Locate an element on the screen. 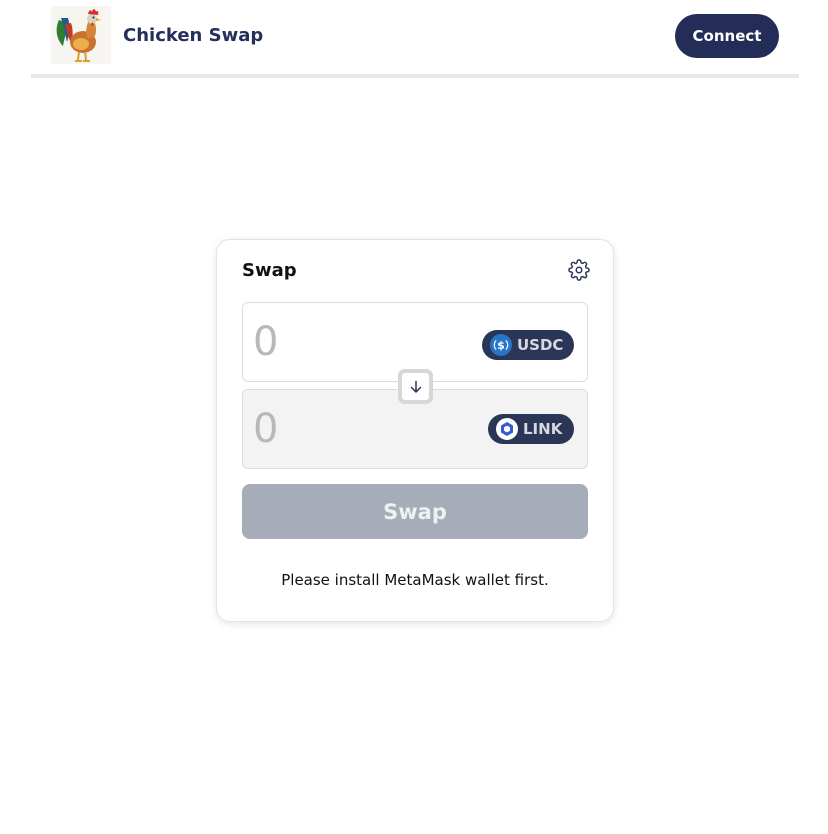 This screenshot has height=834, width=828. from-amount-input is located at coordinates (328, 342).